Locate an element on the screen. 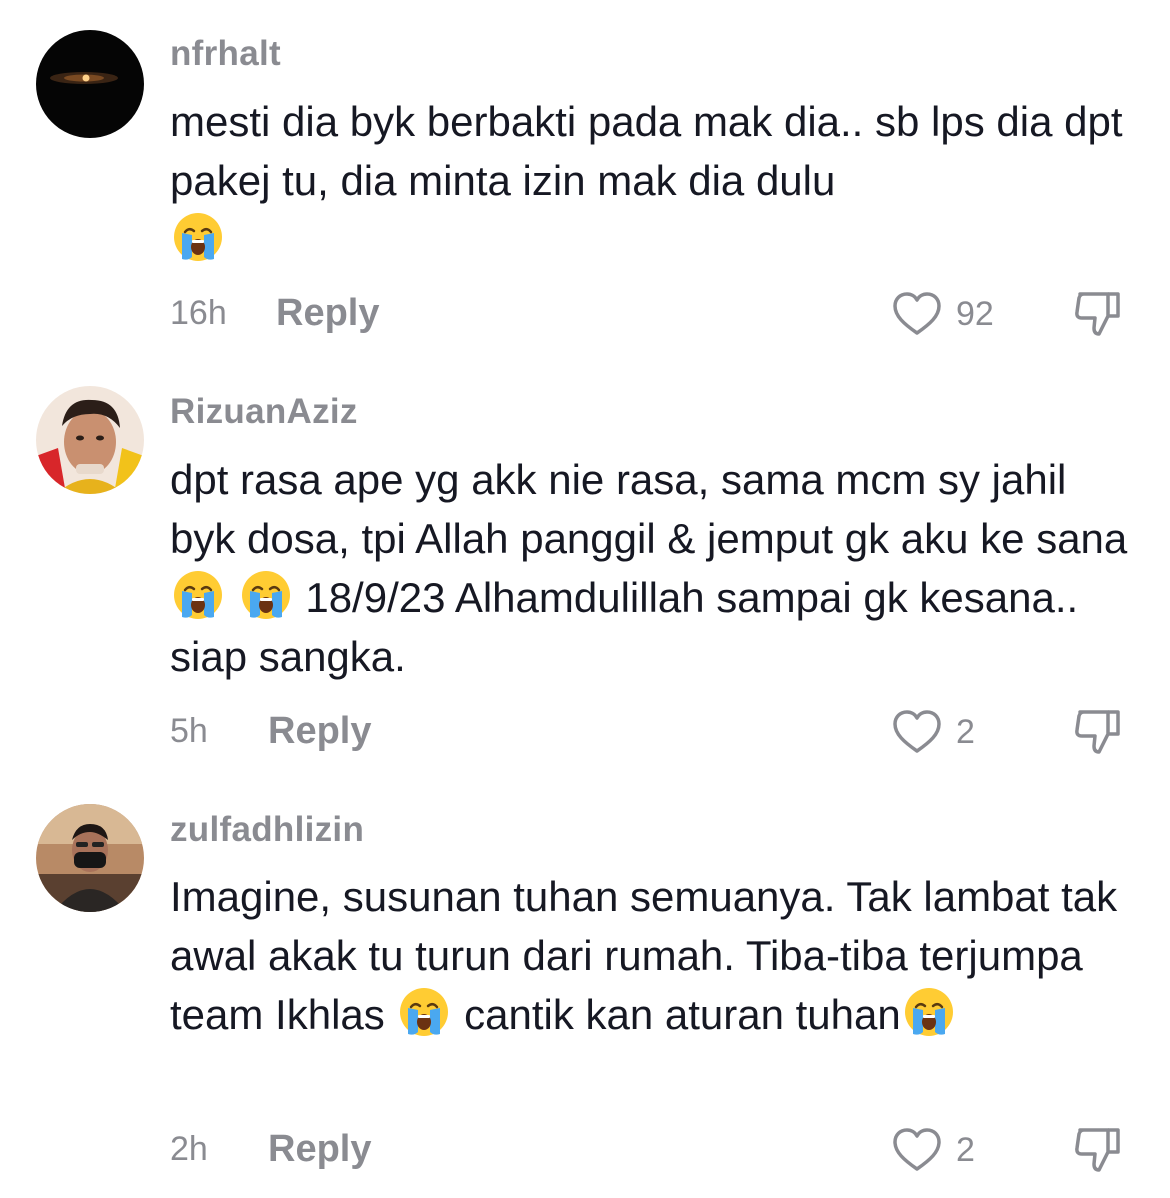 The width and height of the screenshot is (1170, 1198). man-portrait-avatar-icon is located at coordinates (90, 440).